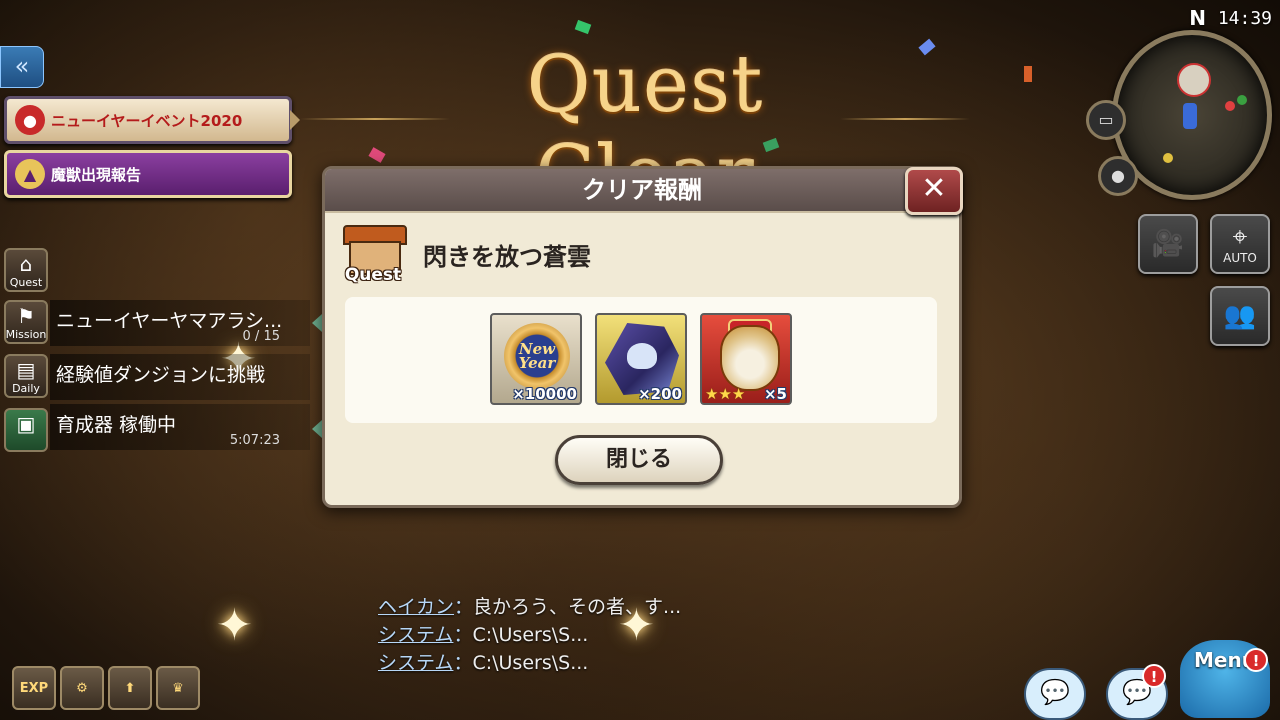  I want to click on beast-icon: ▲, so click(30, 174).